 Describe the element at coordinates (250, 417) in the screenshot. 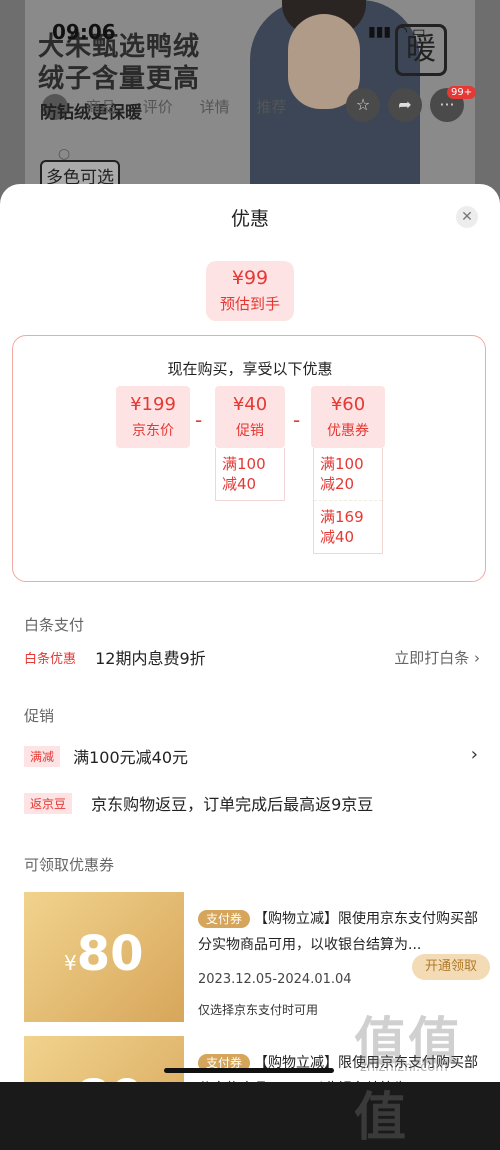

I see `promo-box: ¥40 促销` at that location.